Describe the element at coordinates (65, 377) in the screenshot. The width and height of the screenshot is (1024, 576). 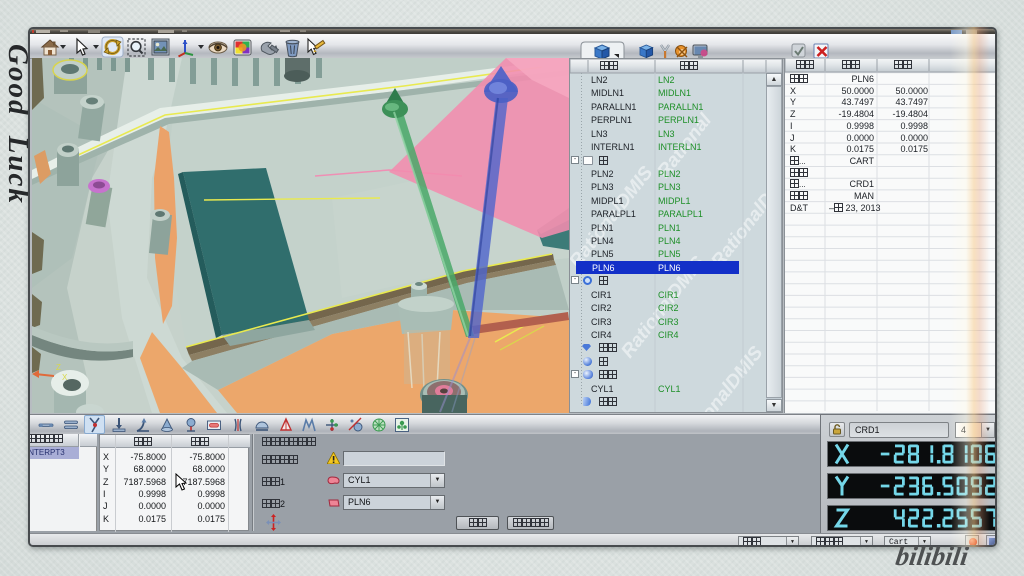
I see `svg-text: X` at that location.